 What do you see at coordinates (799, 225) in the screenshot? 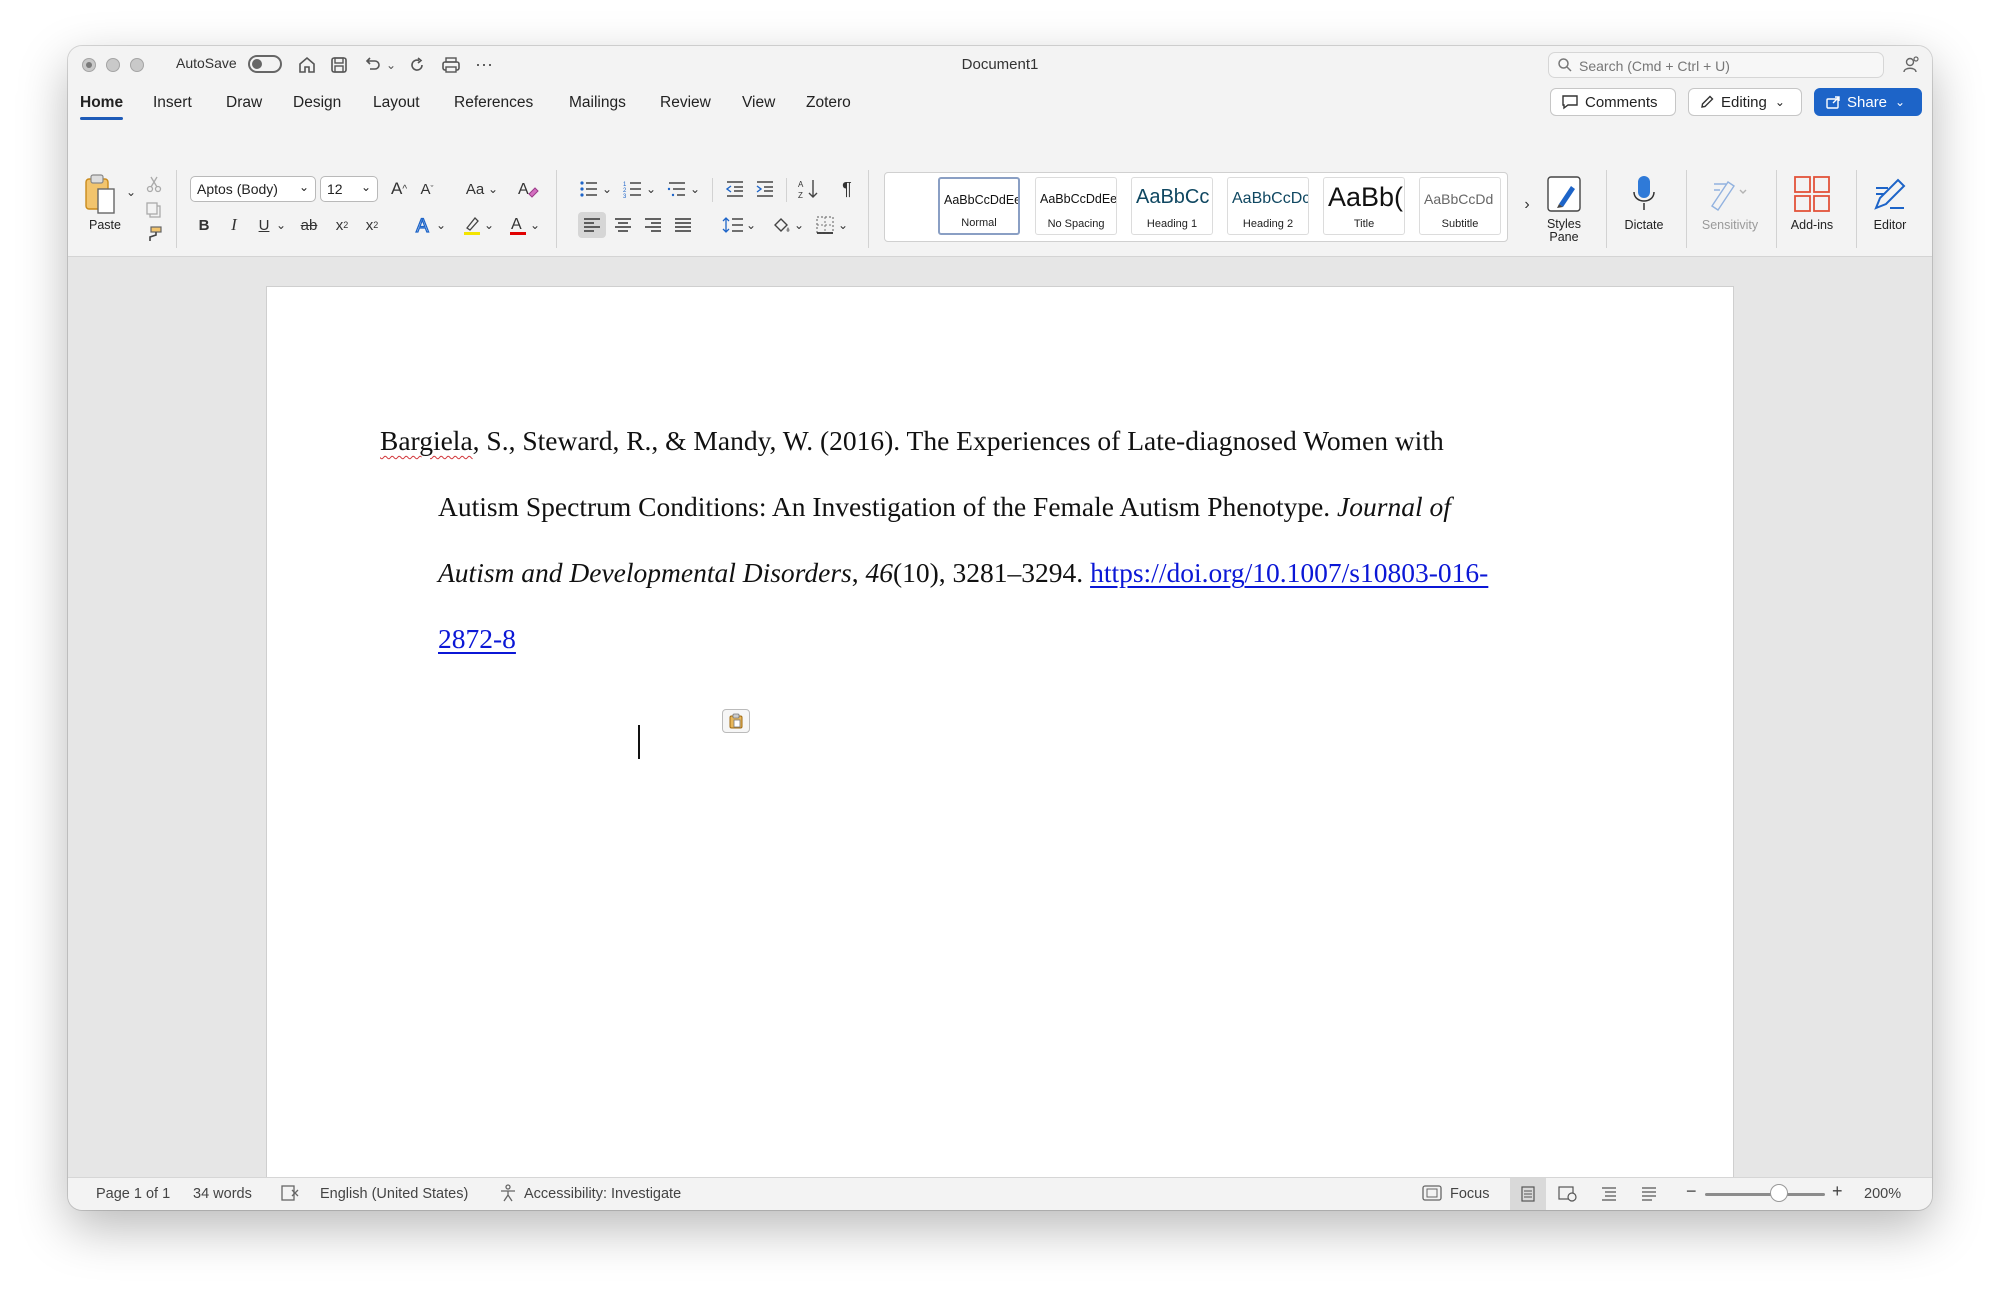
I see `shading-chevron-icon: ⌄` at bounding box center [799, 225].